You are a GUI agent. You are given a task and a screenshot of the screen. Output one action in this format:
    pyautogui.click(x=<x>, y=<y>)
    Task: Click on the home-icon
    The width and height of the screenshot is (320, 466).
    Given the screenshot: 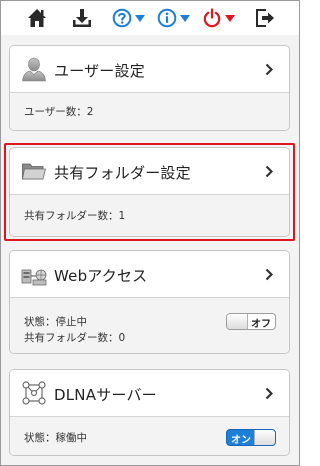 What is the action you would take?
    pyautogui.click(x=37, y=18)
    